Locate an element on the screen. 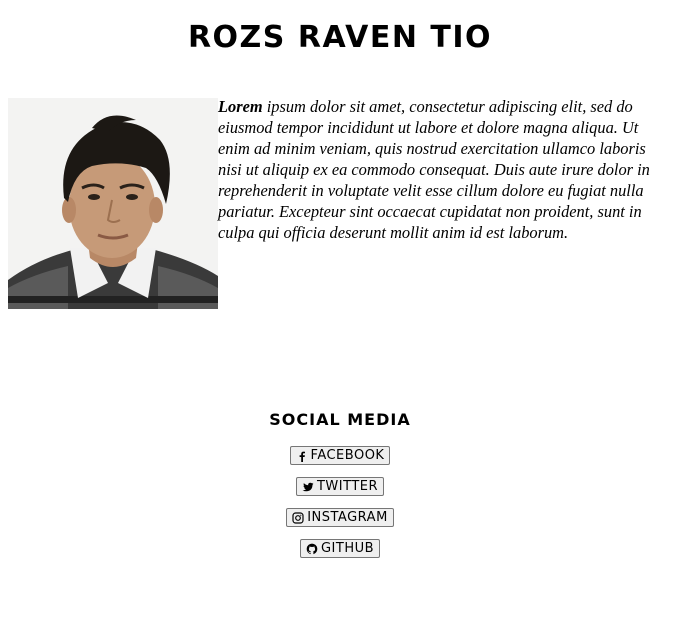  github-icon is located at coordinates (312, 549).